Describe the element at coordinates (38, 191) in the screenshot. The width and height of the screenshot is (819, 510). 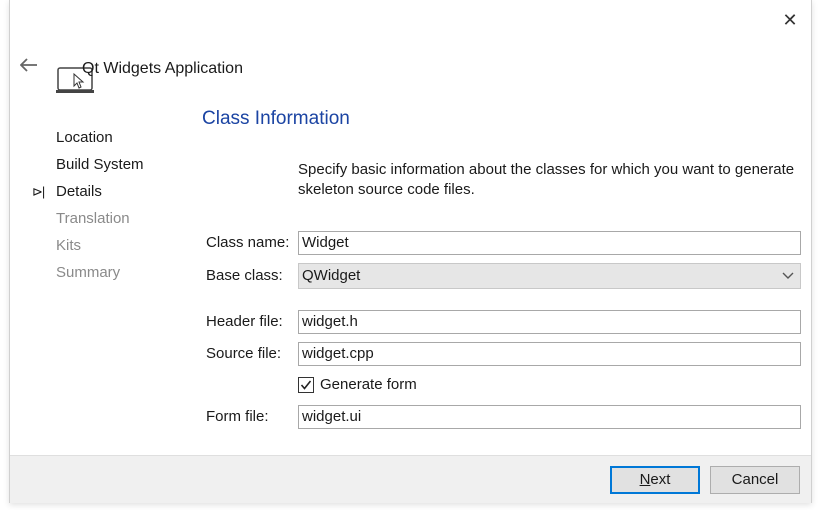
I see `current-step-marker-icon: ⊳|` at that location.